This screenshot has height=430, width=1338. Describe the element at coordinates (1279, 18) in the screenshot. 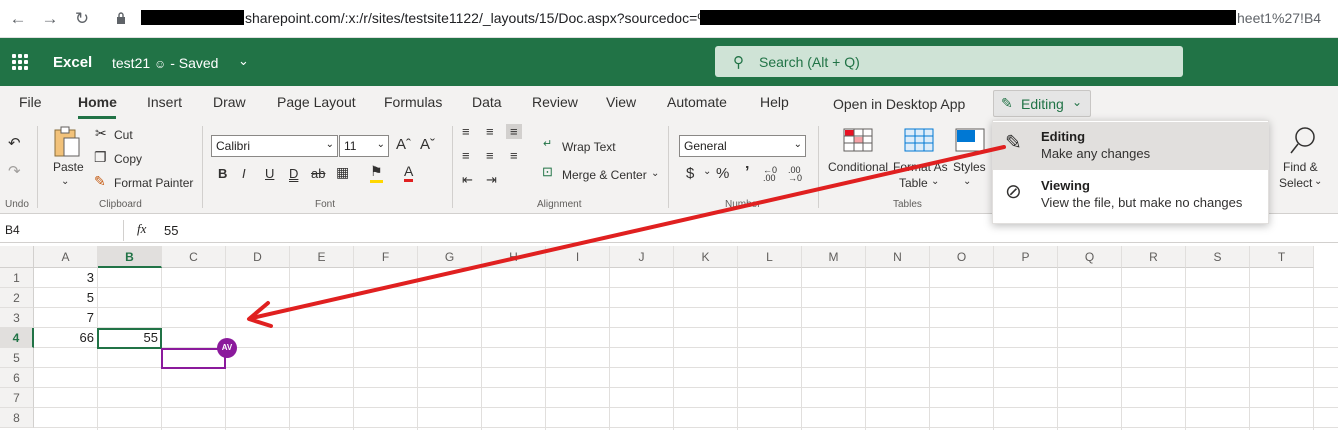

I see `url-text-end: heet1%27!B4` at that location.